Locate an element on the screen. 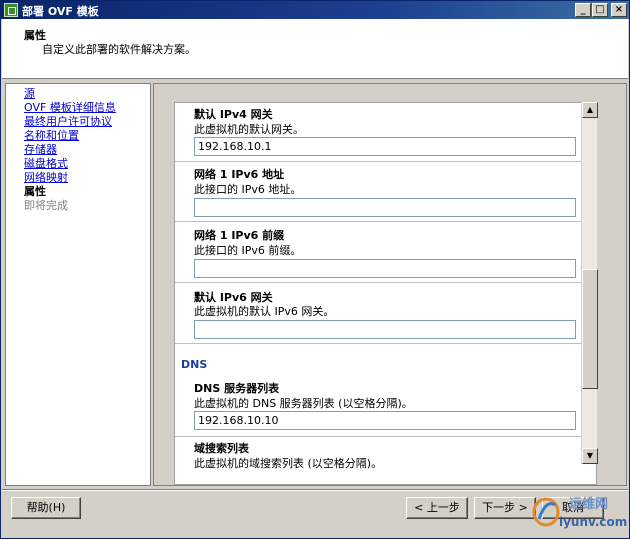 The image size is (630, 539). ipv6-prefix-input is located at coordinates (385, 268).